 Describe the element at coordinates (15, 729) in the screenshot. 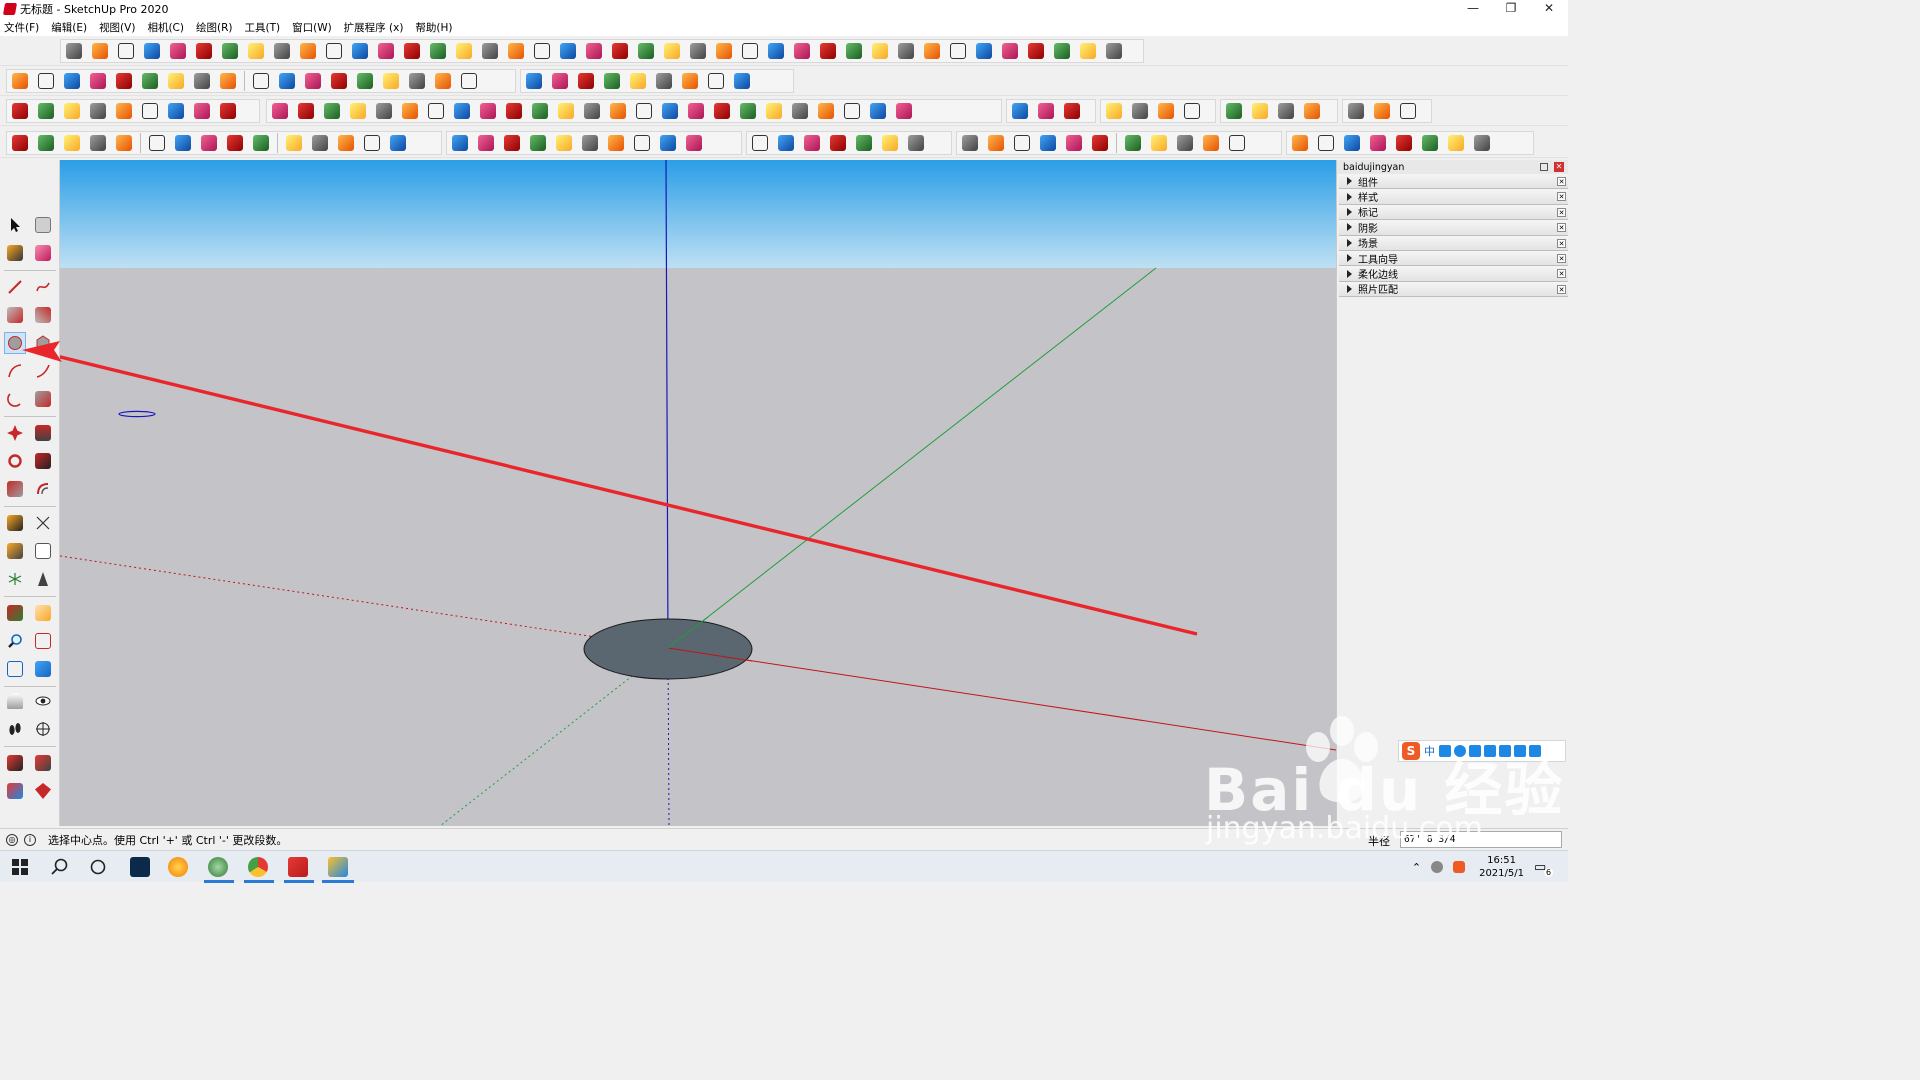

I see `walk-icon` at that location.